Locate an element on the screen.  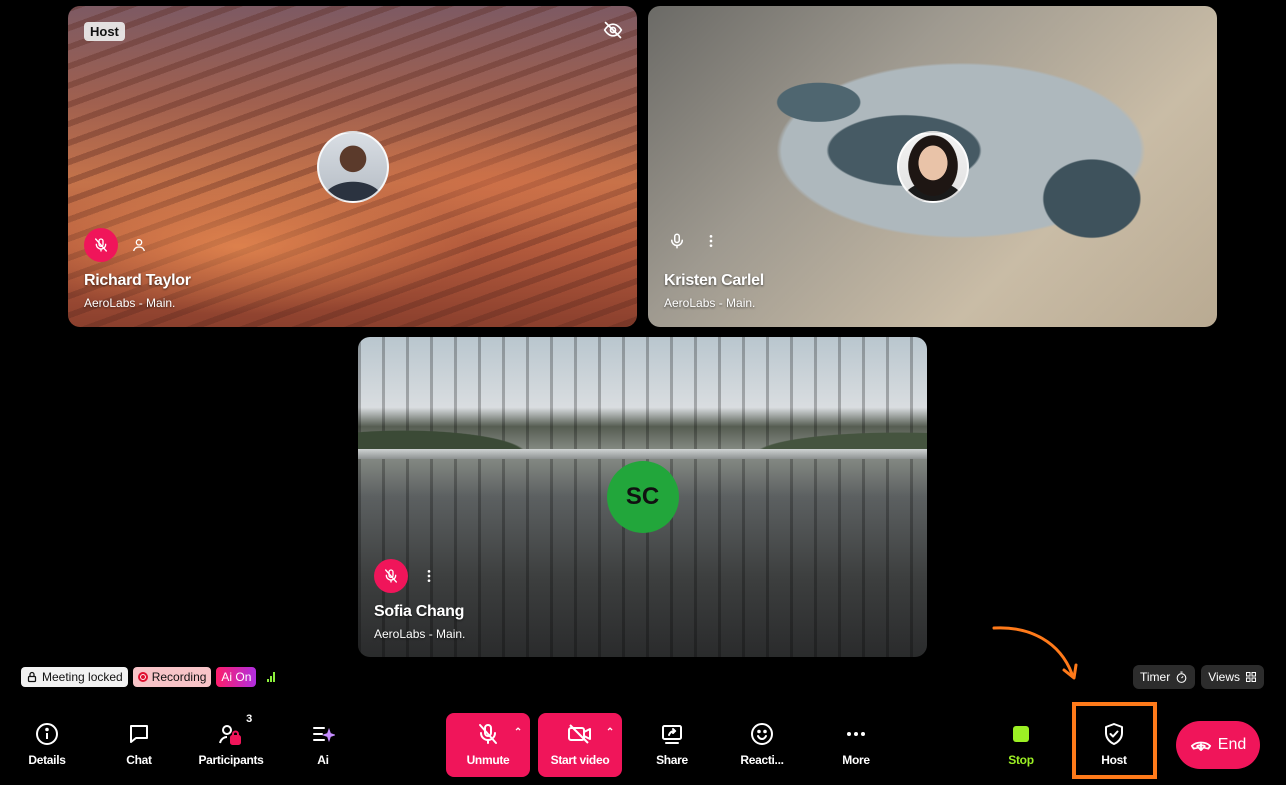
unmute-button: ⌃ Unmute is located at coordinates (488, 745).